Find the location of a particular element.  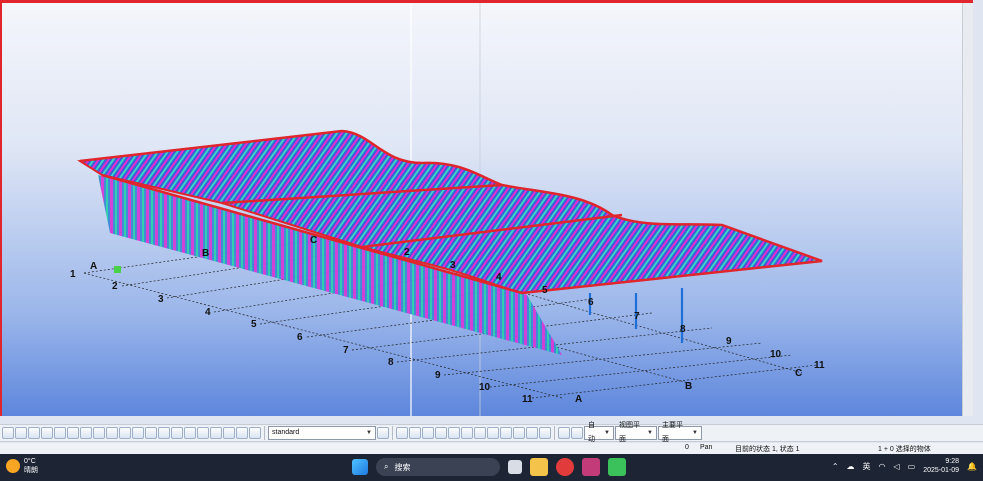

roof-label-5: 5 is located at coordinates (545, 290).